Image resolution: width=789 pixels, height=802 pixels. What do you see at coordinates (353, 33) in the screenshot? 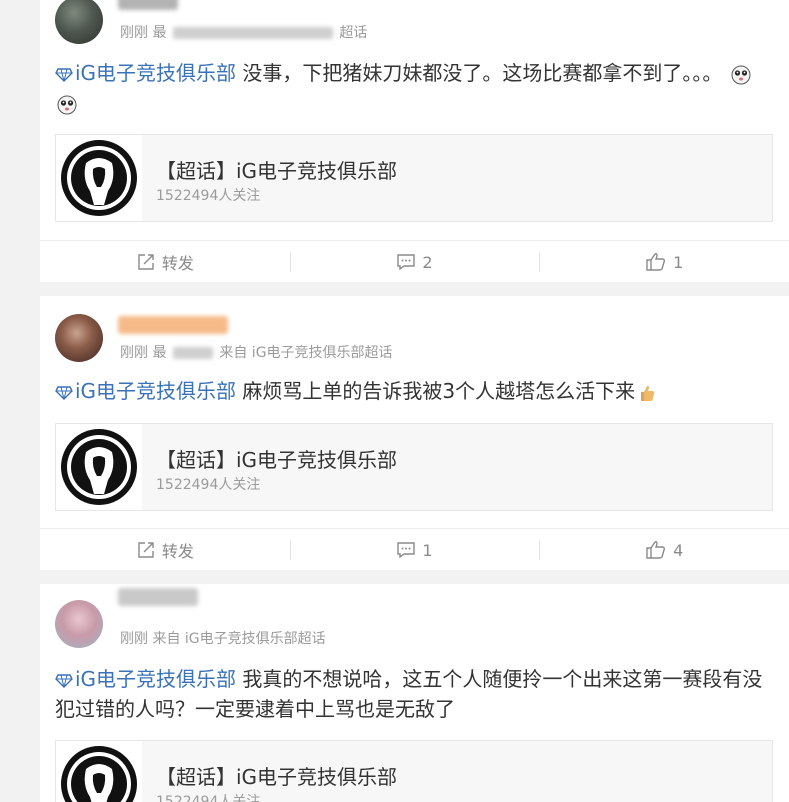
I see `post-source: 超话` at bounding box center [353, 33].